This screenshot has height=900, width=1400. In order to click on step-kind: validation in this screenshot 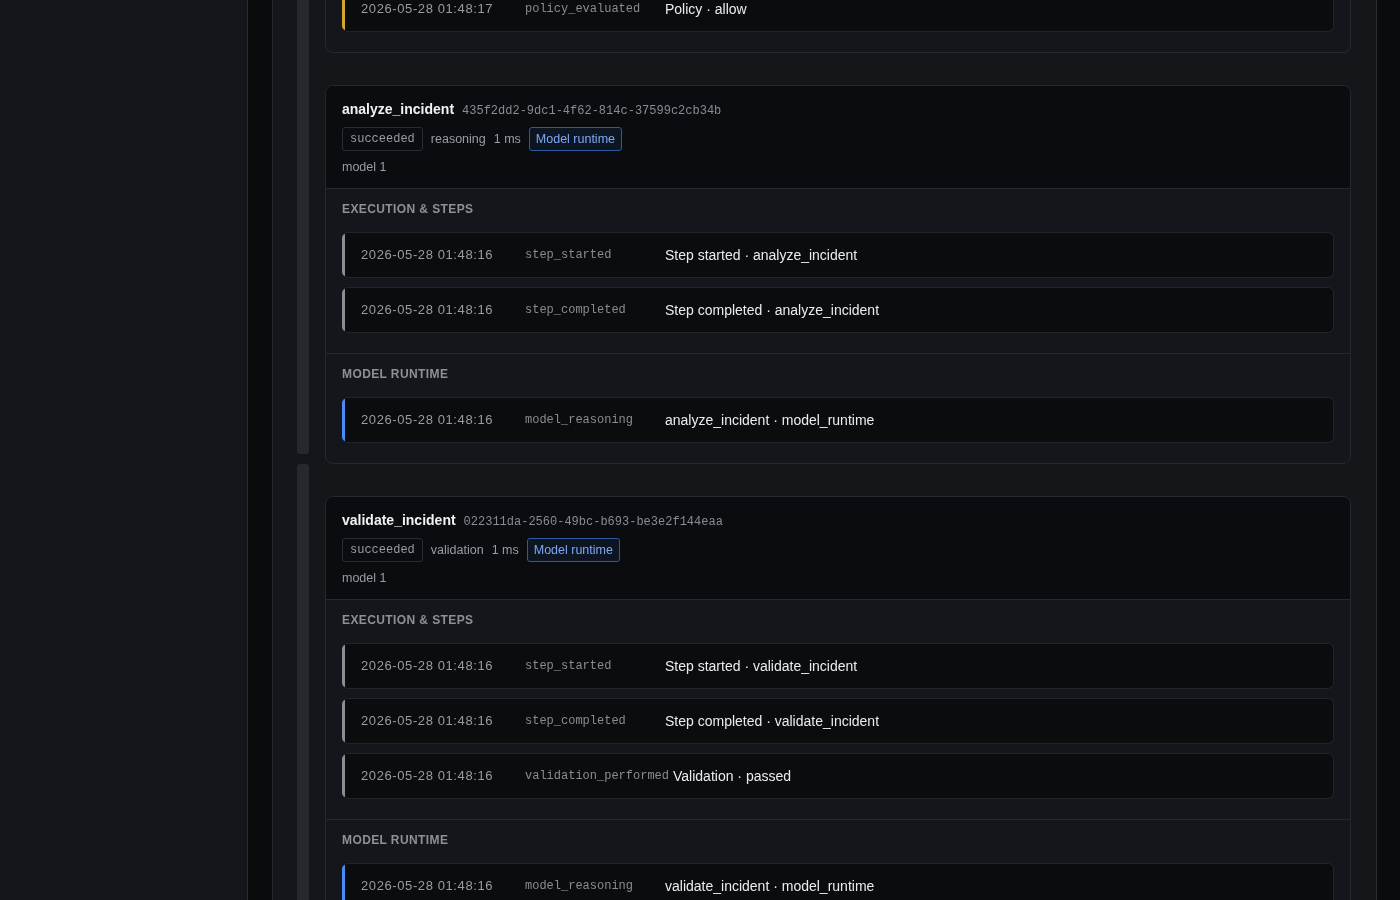, I will do `click(457, 550)`.